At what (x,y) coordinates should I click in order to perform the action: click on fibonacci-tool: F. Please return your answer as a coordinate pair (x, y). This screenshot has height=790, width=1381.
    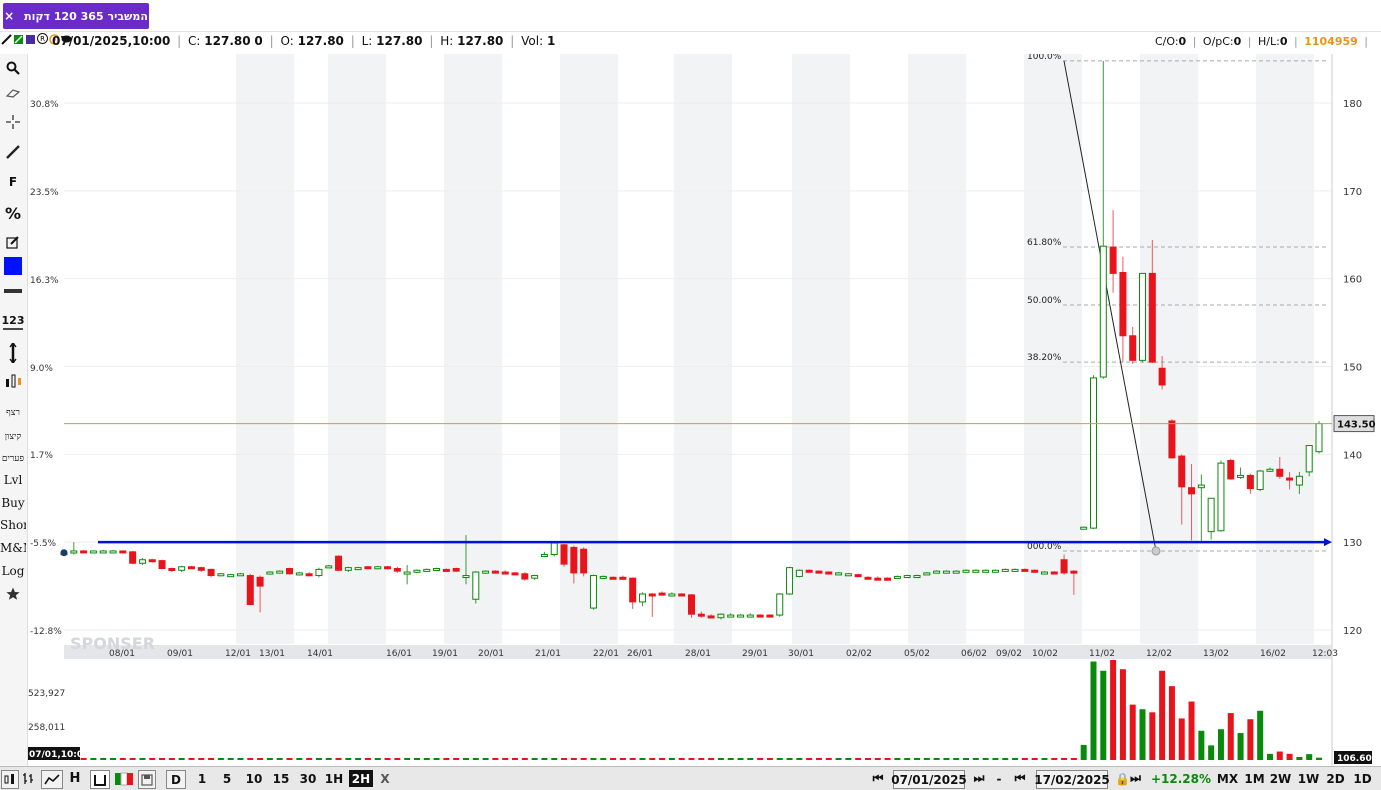
    Looking at the image, I should click on (13, 182).